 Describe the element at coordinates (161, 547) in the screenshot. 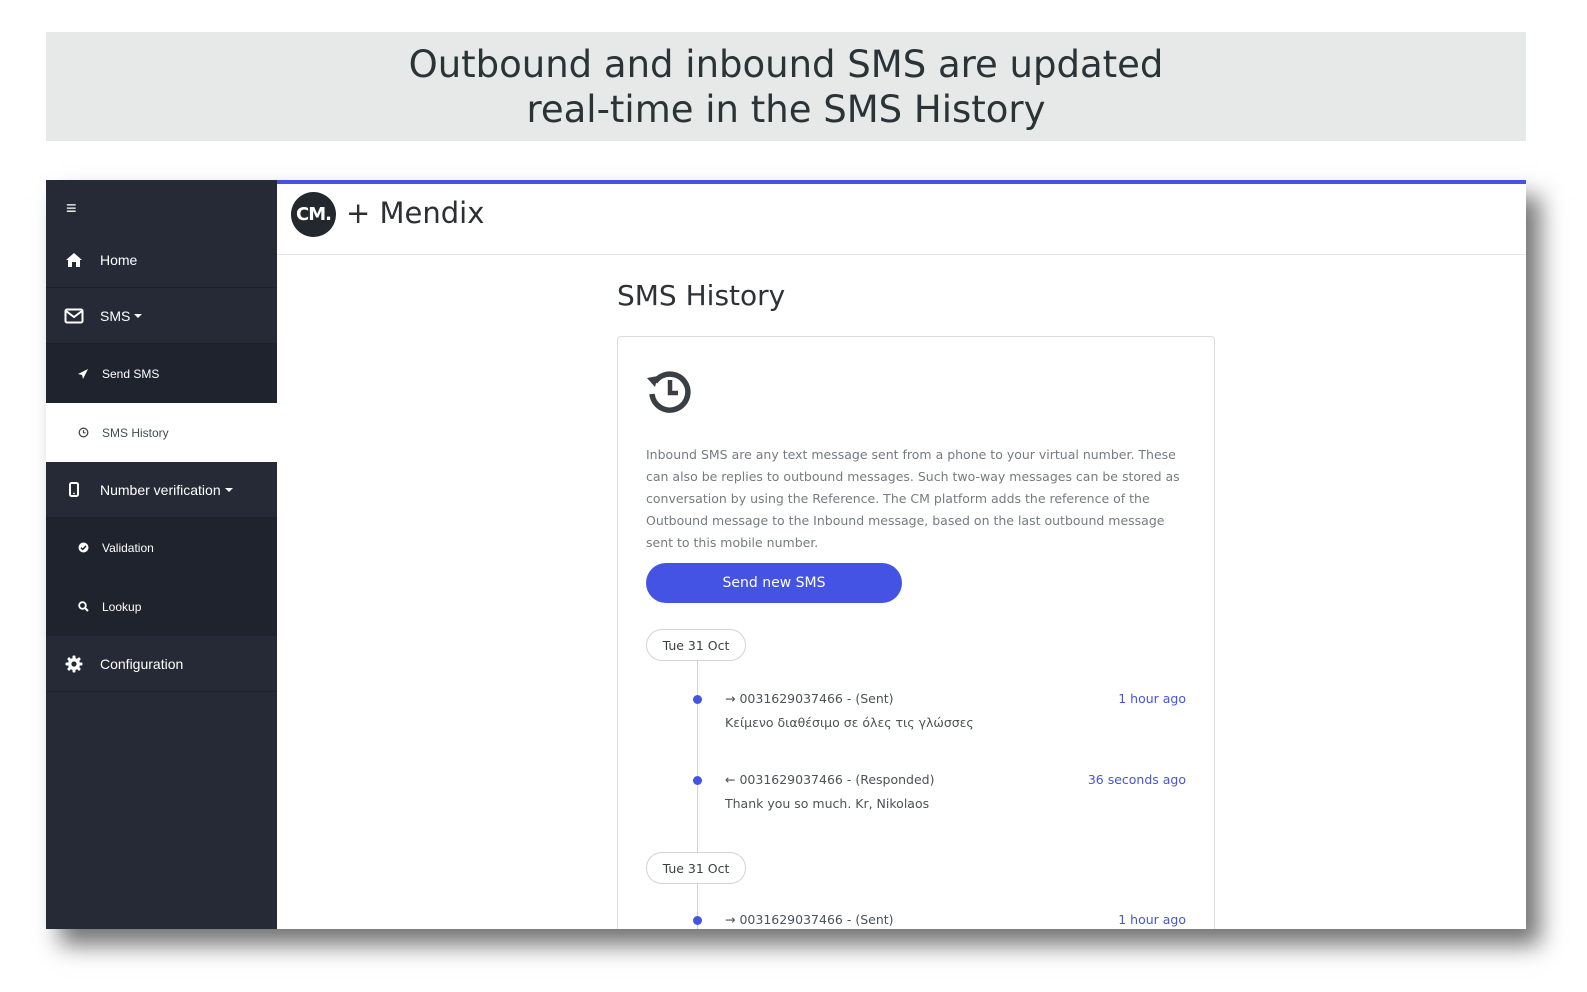

I see `sidebar-item-validation: Validation` at that location.